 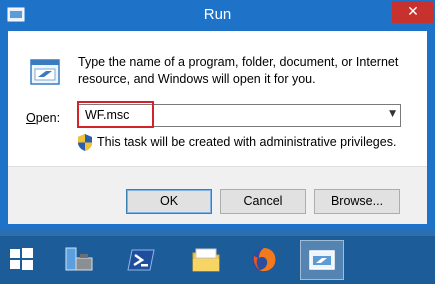 I want to click on start-button, so click(x=22, y=260).